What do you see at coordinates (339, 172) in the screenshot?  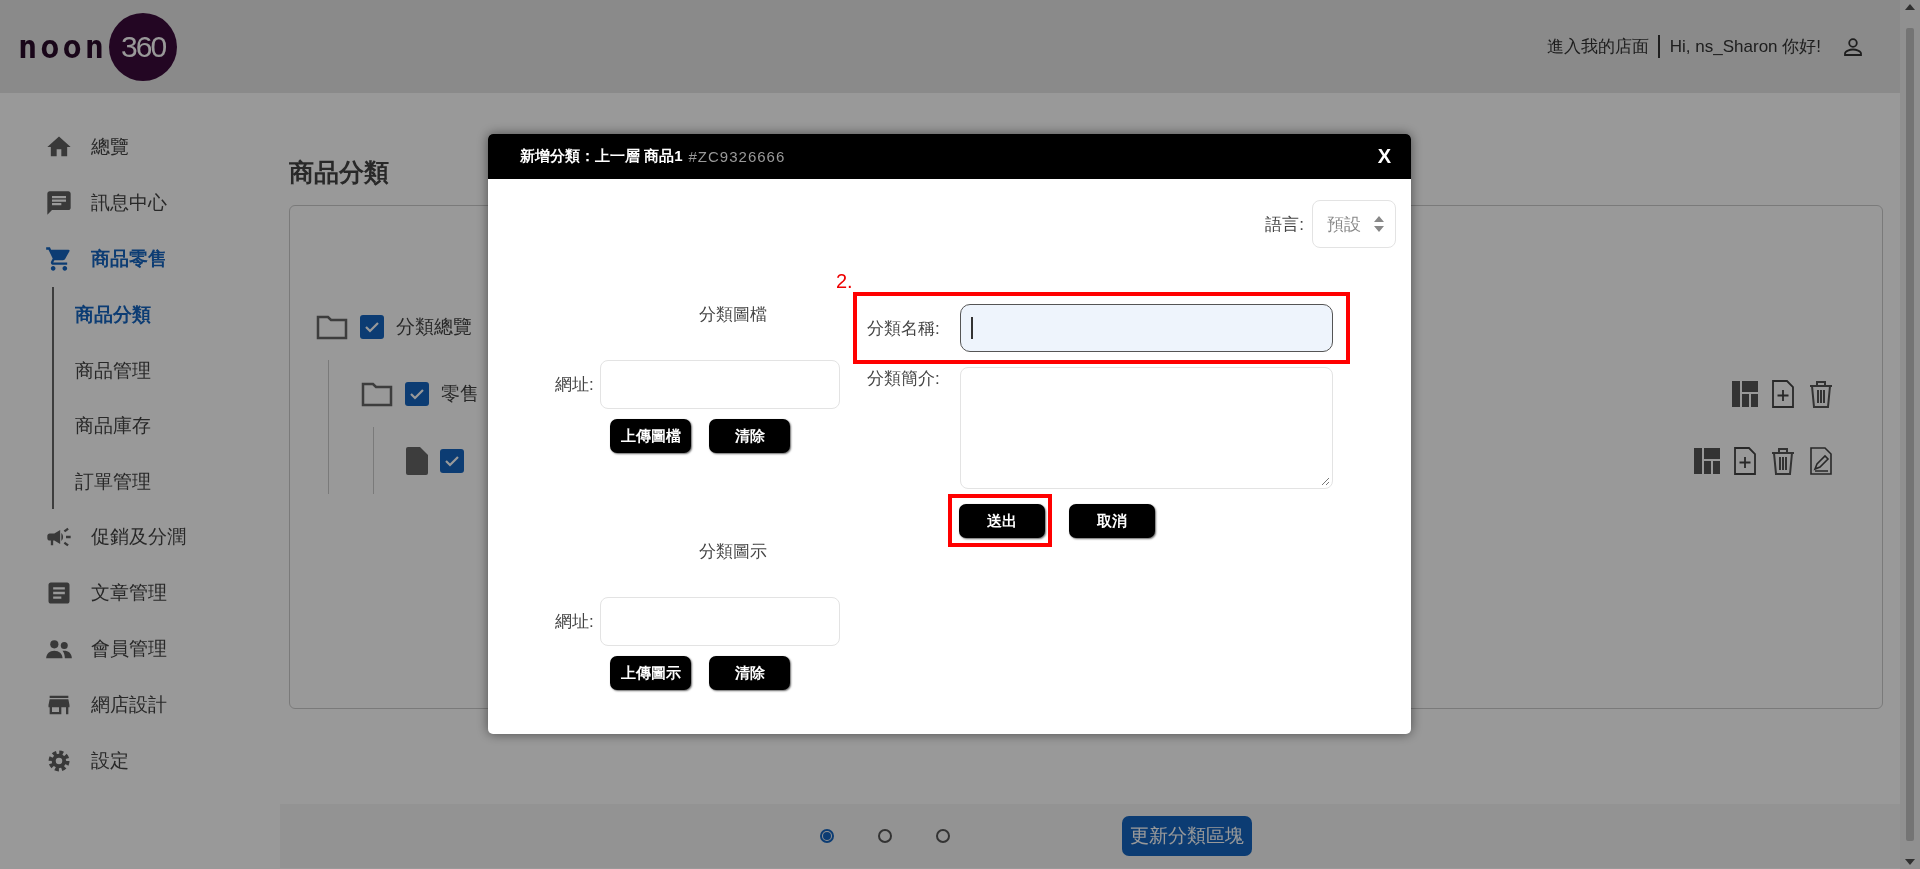 I see `page-title: 商品分類` at bounding box center [339, 172].